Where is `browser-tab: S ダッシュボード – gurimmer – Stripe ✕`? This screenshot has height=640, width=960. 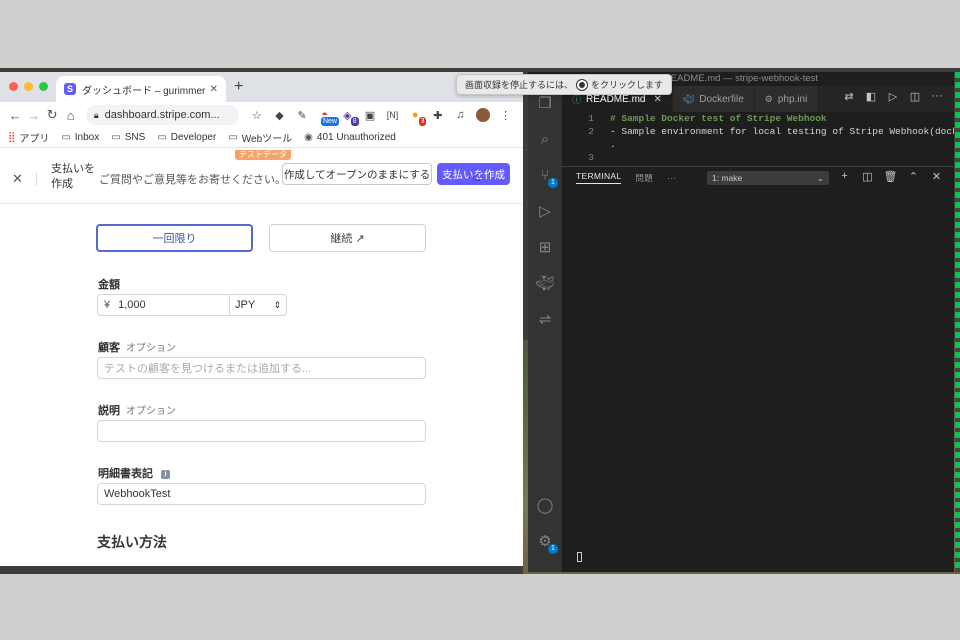
browser-tab: S ダッシュボード – gurimmer – Stripe ✕ is located at coordinates (141, 89).